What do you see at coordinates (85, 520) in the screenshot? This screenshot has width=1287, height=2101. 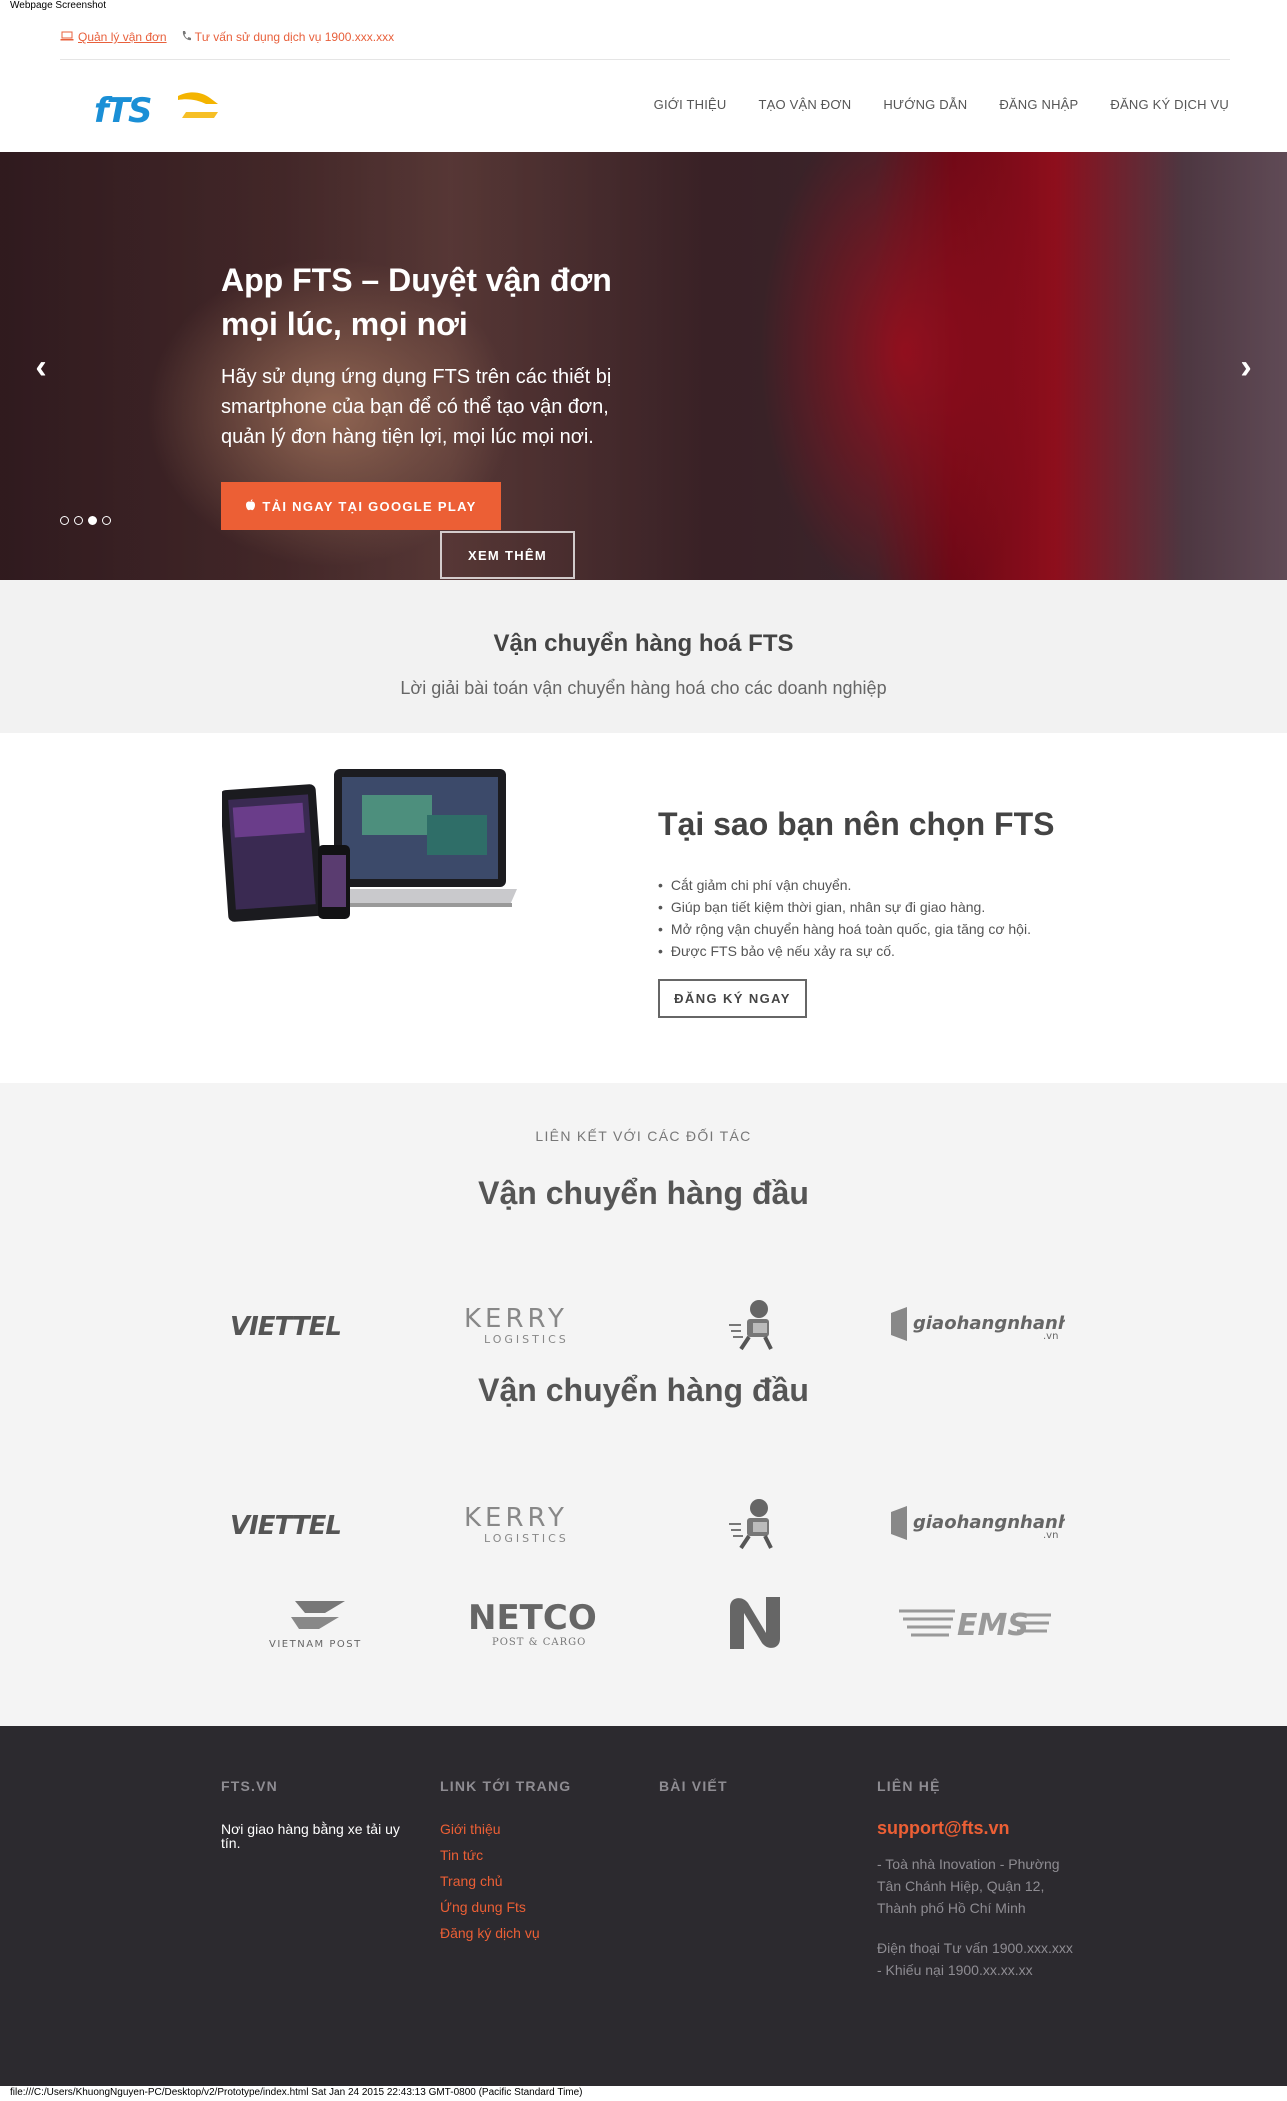 I see `slider-dots` at bounding box center [85, 520].